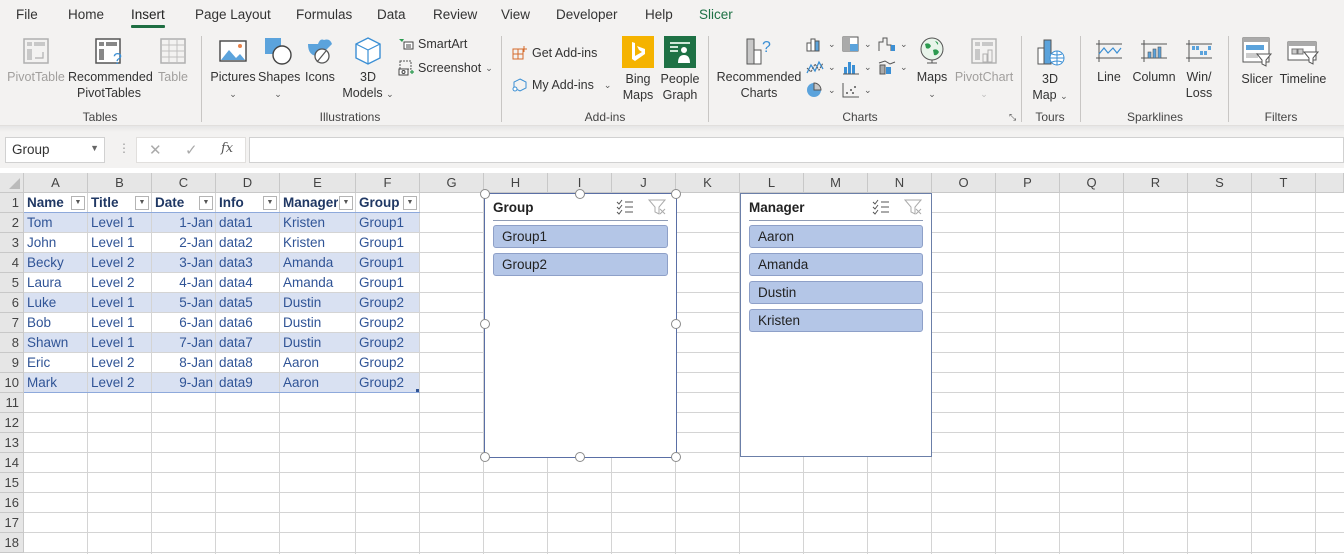 This screenshot has height=554, width=1344. I want to click on bing-maps-button: Bing Maps, so click(638, 69).